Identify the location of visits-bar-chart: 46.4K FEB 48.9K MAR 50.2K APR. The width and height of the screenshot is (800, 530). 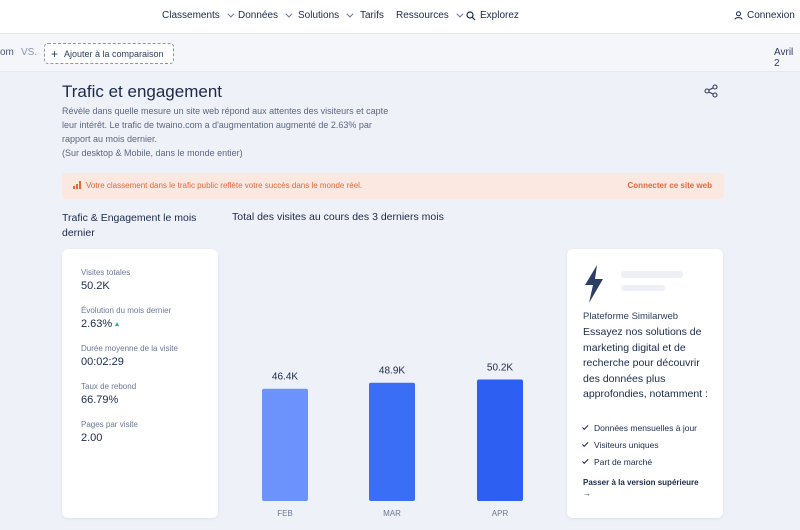
(392, 440).